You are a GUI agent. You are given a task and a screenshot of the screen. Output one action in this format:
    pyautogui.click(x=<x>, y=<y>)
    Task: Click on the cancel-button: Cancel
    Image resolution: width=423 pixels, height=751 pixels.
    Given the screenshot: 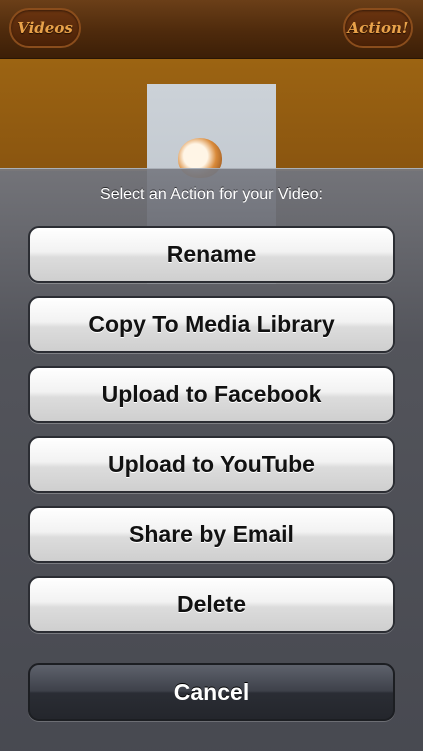 What is the action you would take?
    pyautogui.click(x=211, y=692)
    